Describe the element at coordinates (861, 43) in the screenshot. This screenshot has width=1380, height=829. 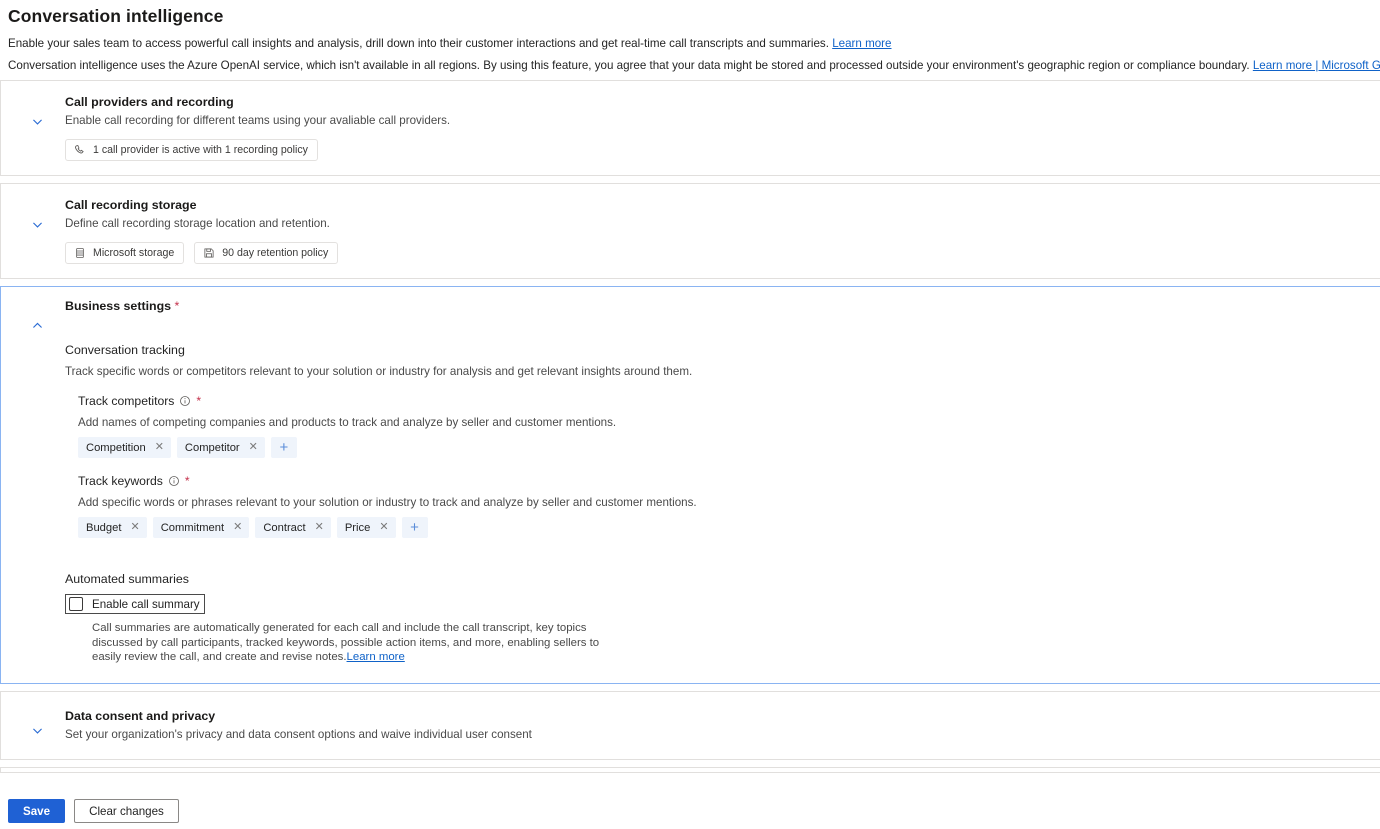
I see `learn-more-link-1: Learn more` at that location.